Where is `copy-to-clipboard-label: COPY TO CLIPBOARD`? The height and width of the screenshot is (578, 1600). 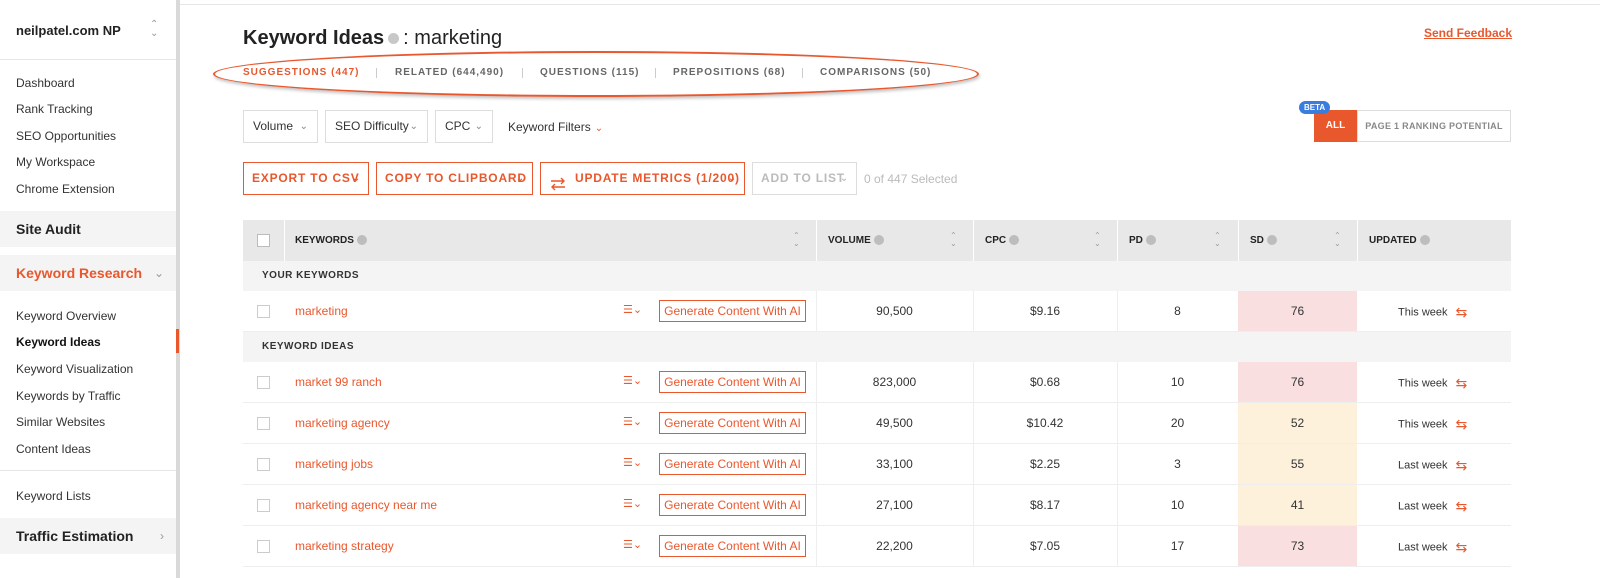 copy-to-clipboard-label: COPY TO CLIPBOARD is located at coordinates (456, 178).